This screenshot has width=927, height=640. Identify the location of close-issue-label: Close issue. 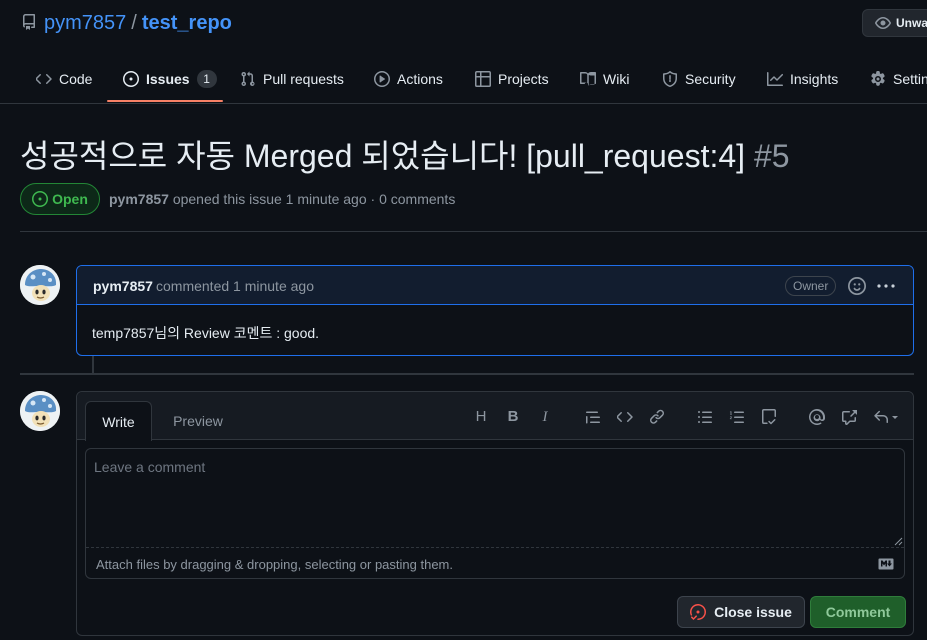
(753, 612).